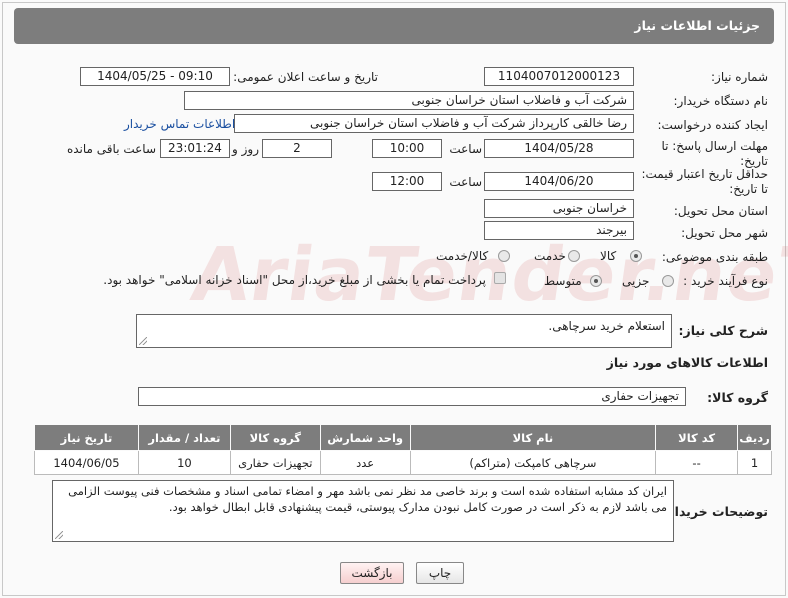 This screenshot has width=788, height=598. I want to click on cell-row: 1, so click(754, 462).